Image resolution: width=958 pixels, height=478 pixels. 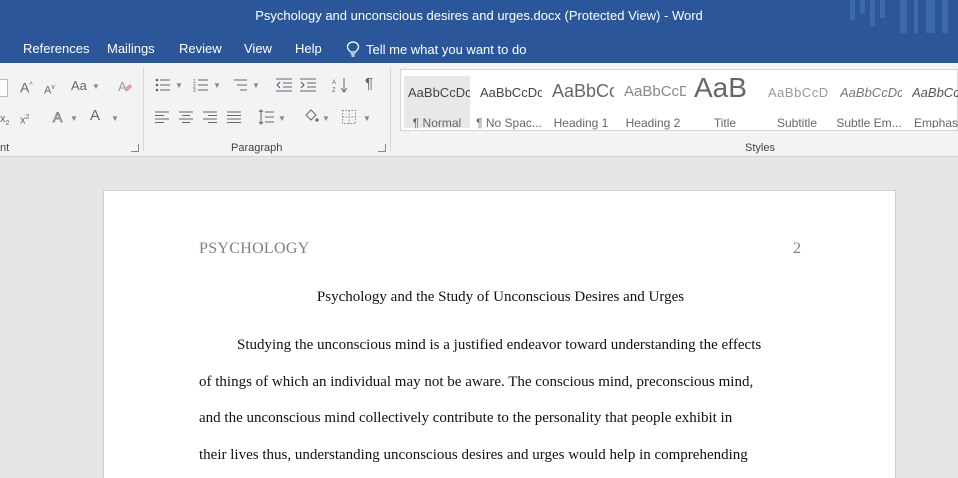 What do you see at coordinates (334, 90) in the screenshot?
I see `svg-text: Z` at bounding box center [334, 90].